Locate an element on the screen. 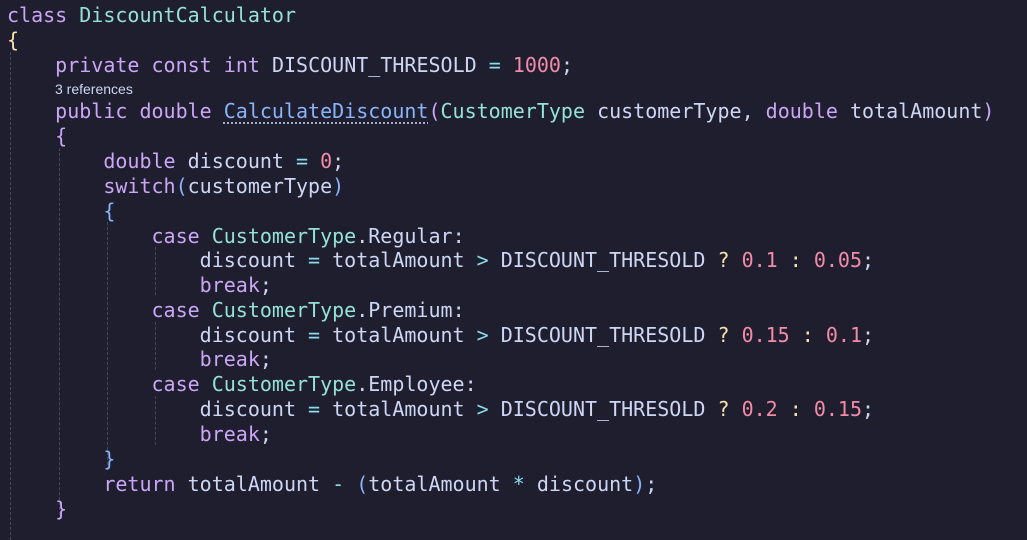 The width and height of the screenshot is (1027, 540). code-token: double is located at coordinates (139, 161).